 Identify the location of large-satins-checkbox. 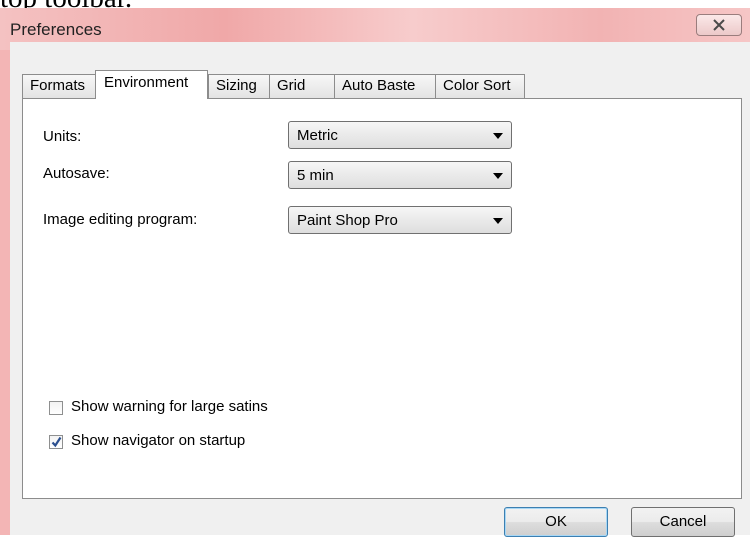
(56, 408).